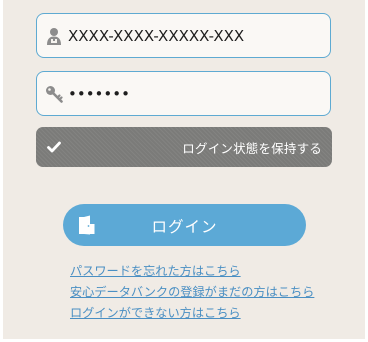 The height and width of the screenshot is (342, 368). I want to click on password-field, so click(183, 93).